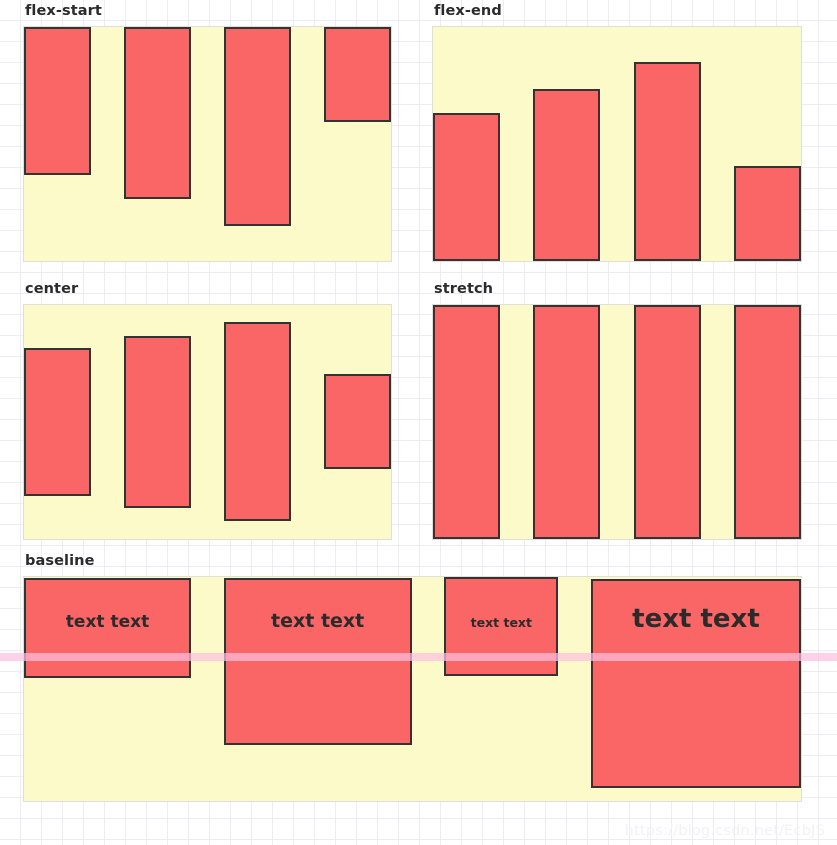 The width and height of the screenshot is (837, 845). I want to click on panel-label-stretch: stretch, so click(464, 289).